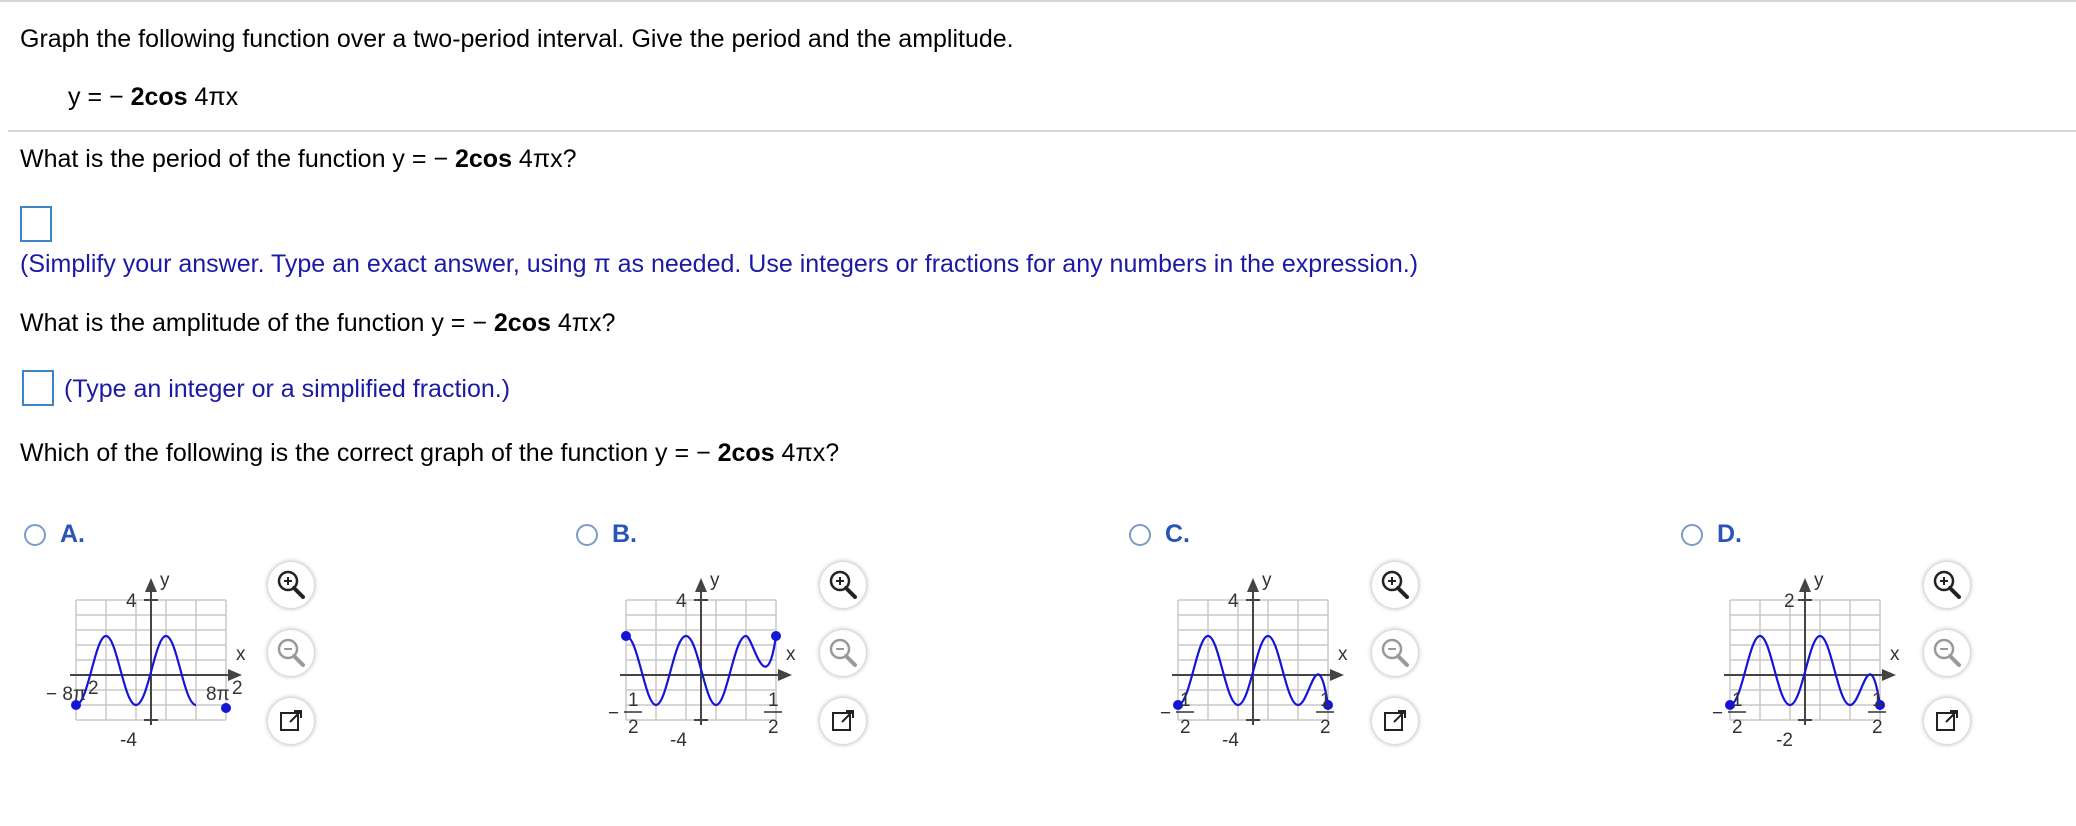 The image size is (2076, 826). What do you see at coordinates (800, 453) in the screenshot?
I see `graph-prompt-arg: 4πx` at bounding box center [800, 453].